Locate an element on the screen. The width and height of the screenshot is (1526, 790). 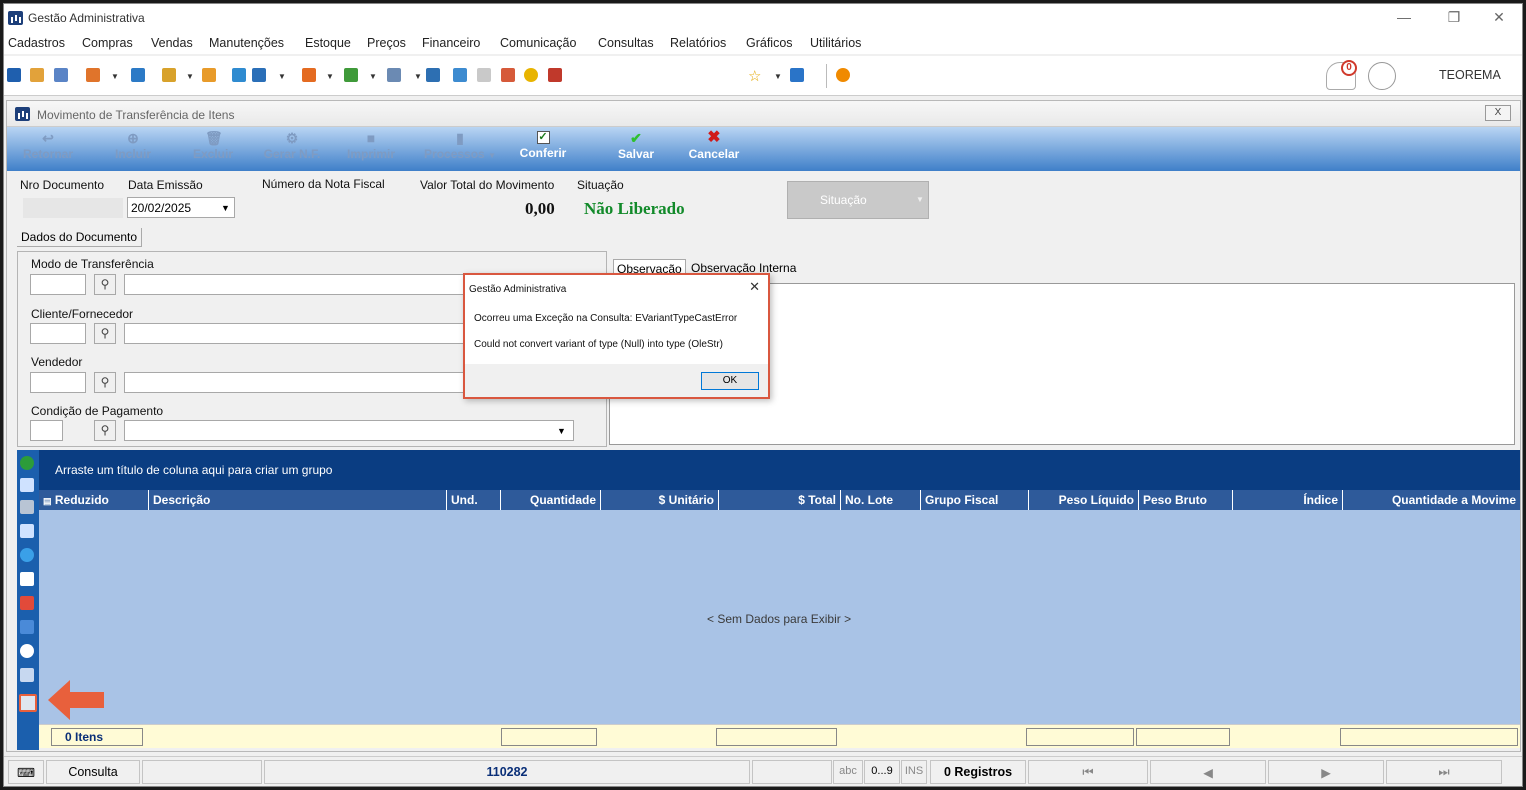
col-indice: Índice is located at coordinates (1288, 500).